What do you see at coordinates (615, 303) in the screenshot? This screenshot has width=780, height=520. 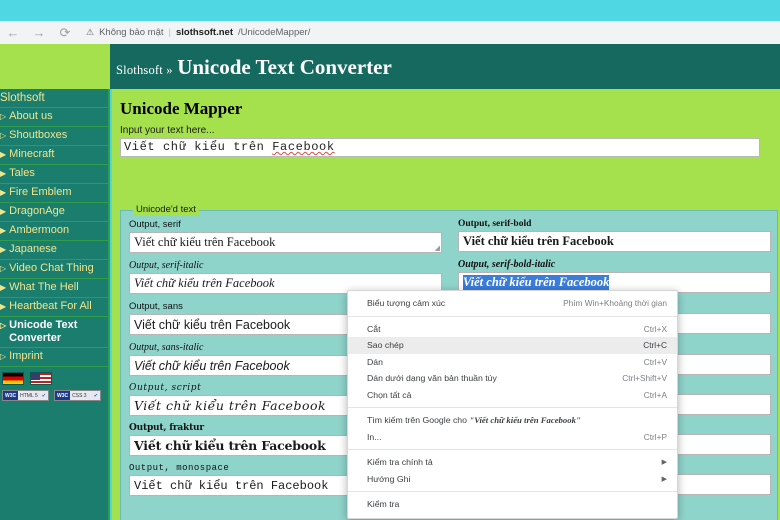 I see `menu-item-shortcut: Phím Win+Khoảng thời gian` at bounding box center [615, 303].